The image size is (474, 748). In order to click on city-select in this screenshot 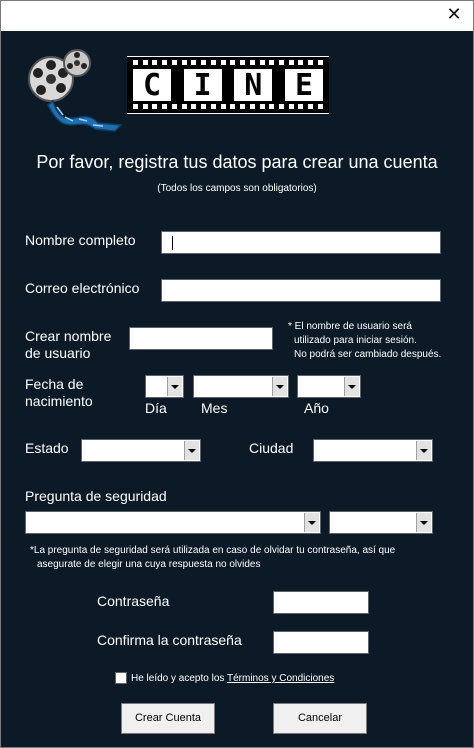, I will do `click(373, 450)`.